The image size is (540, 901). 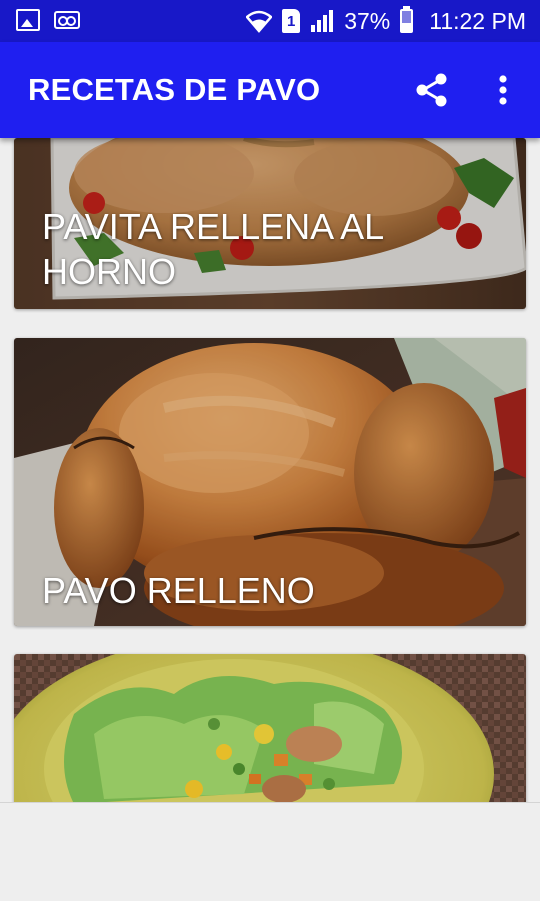 What do you see at coordinates (28, 20) in the screenshot?
I see `image-icon` at bounding box center [28, 20].